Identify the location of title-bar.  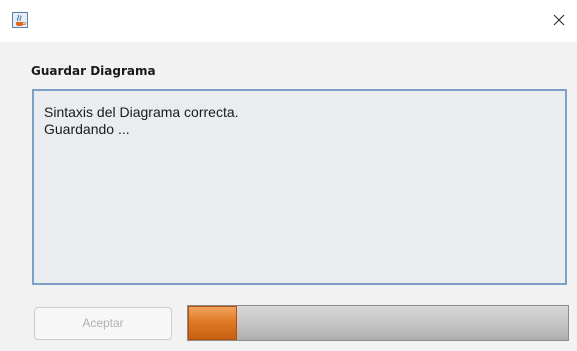
(288, 21).